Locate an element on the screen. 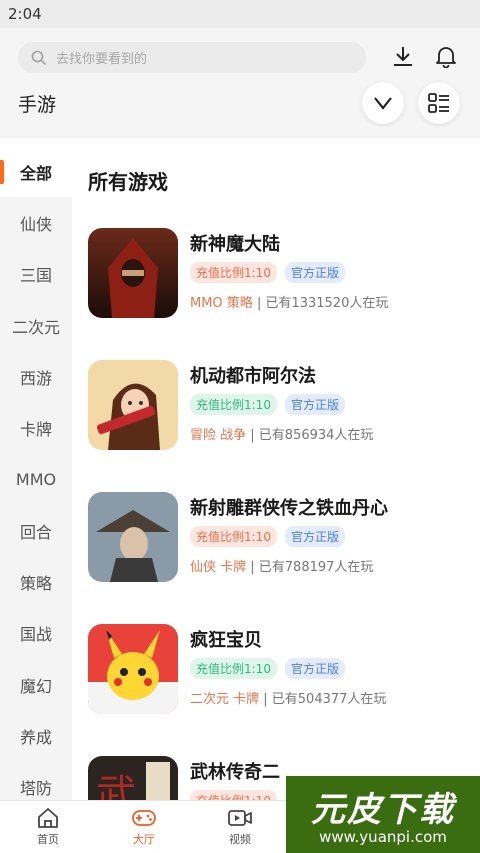 The image size is (480, 853). watermark-logo: 元皮下载 www.yuanpi.com is located at coordinates (383, 814).